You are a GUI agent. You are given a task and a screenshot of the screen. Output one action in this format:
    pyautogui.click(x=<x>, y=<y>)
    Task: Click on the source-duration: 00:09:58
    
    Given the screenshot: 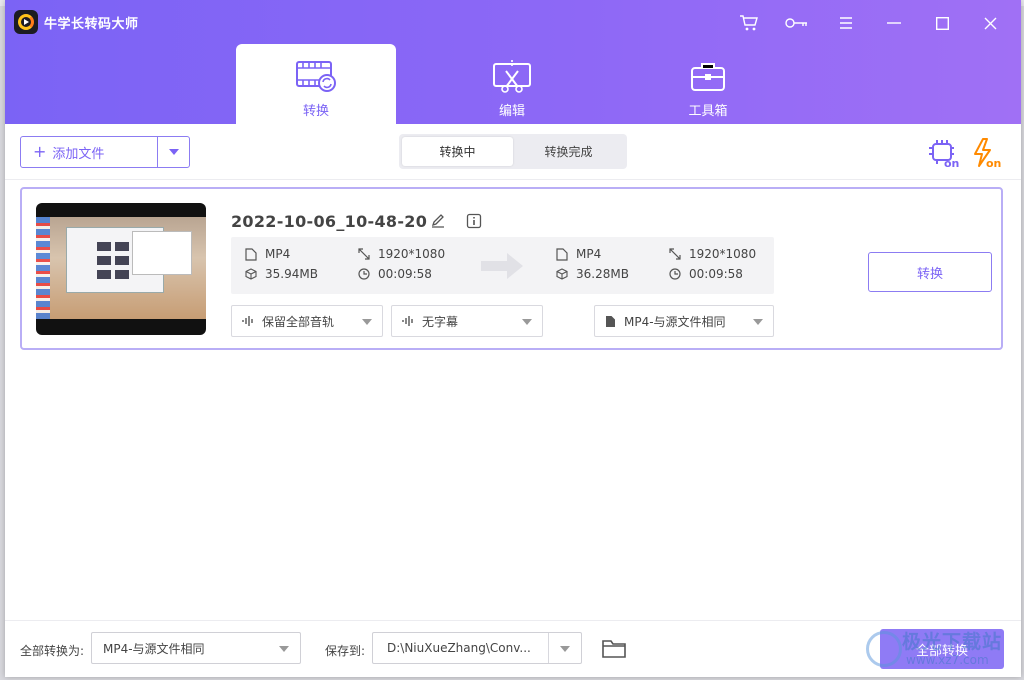 What is the action you would take?
    pyautogui.click(x=395, y=274)
    